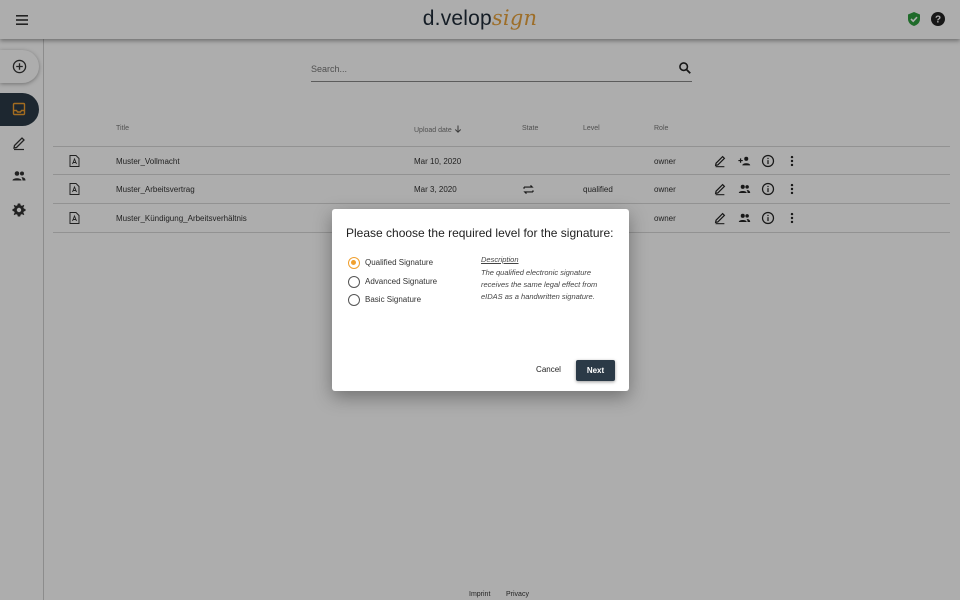  I want to click on radio-label: Advanced Signature, so click(401, 281).